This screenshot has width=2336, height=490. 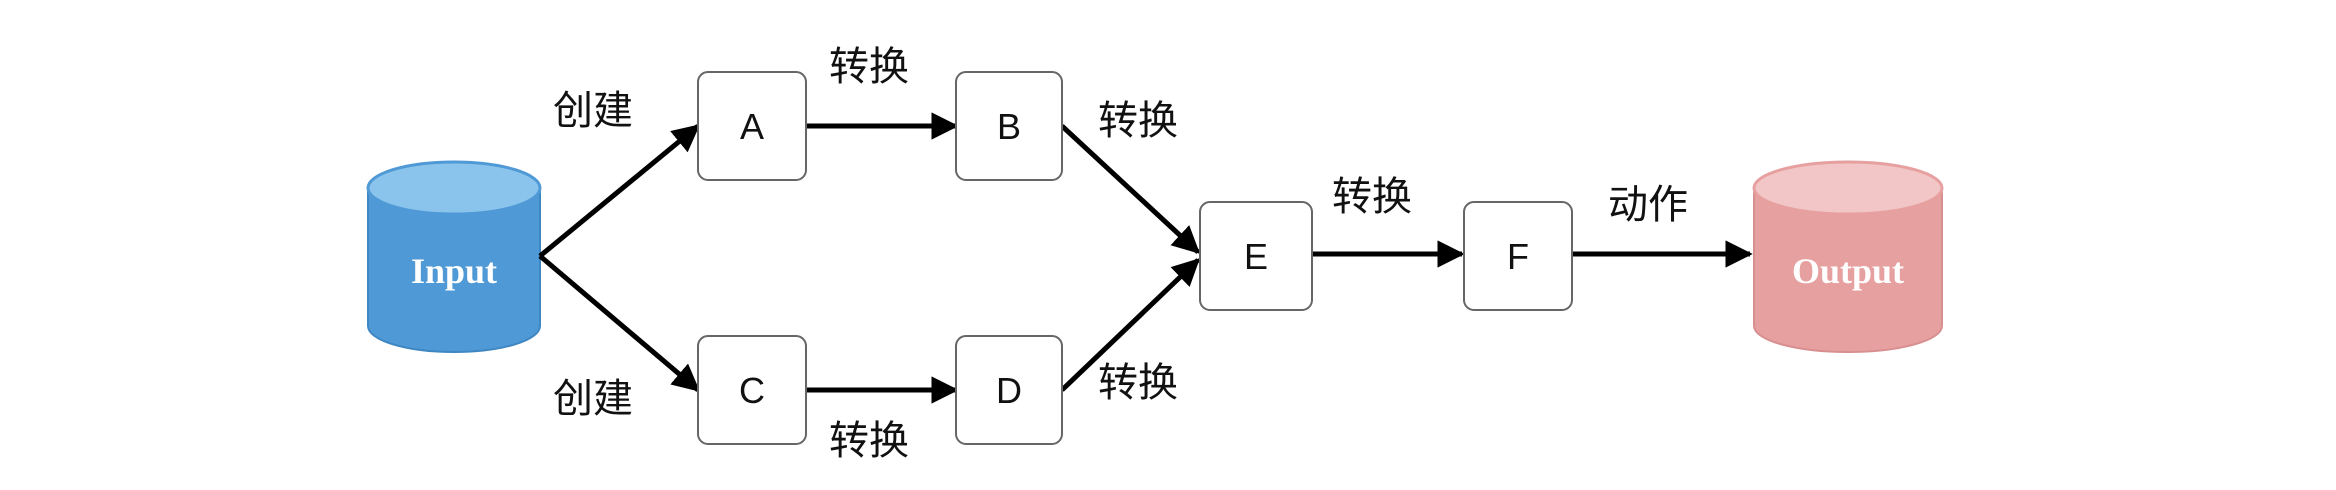 What do you see at coordinates (1848, 188) in the screenshot?
I see `output-cylinder-top` at bounding box center [1848, 188].